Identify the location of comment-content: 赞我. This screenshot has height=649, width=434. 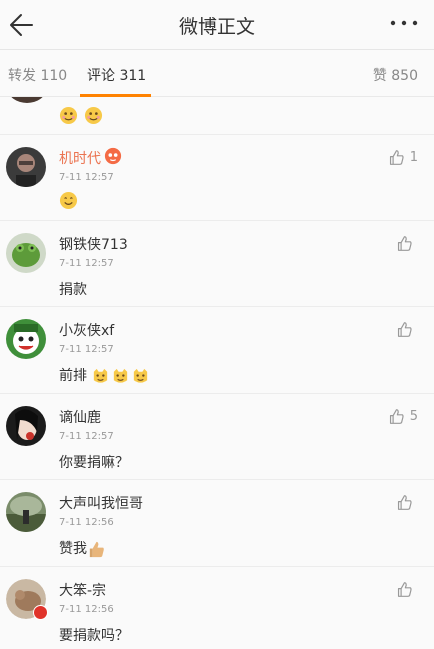
(83, 548).